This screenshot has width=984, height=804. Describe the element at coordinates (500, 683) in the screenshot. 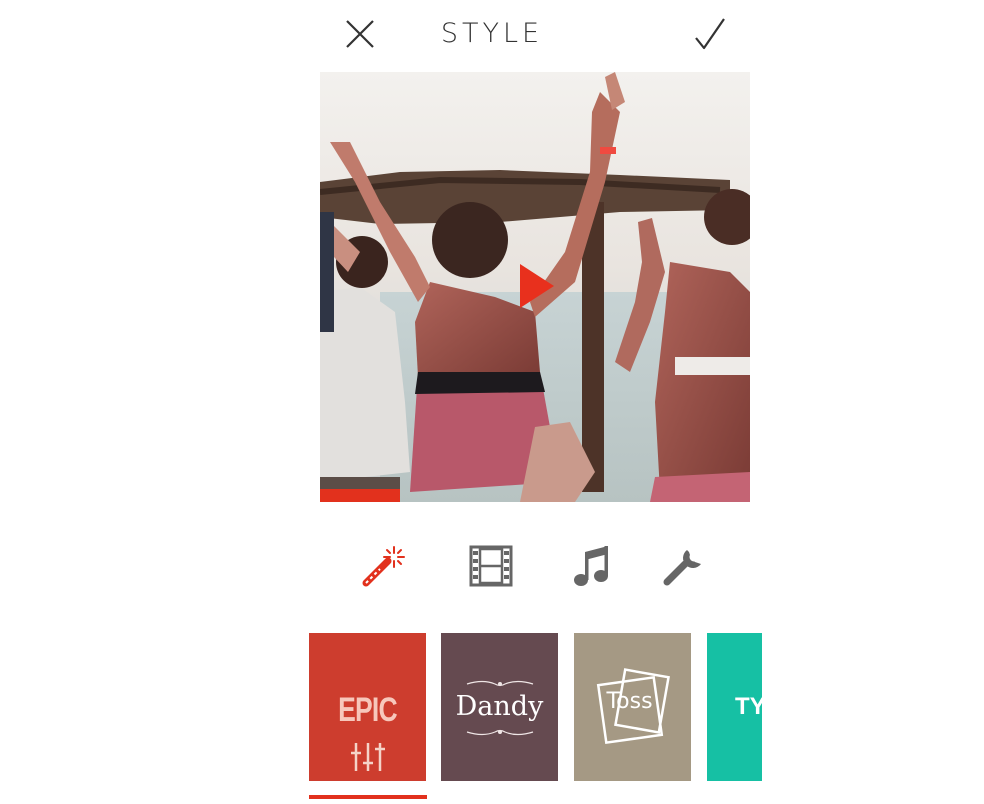

I see `ornament-top-icon` at that location.